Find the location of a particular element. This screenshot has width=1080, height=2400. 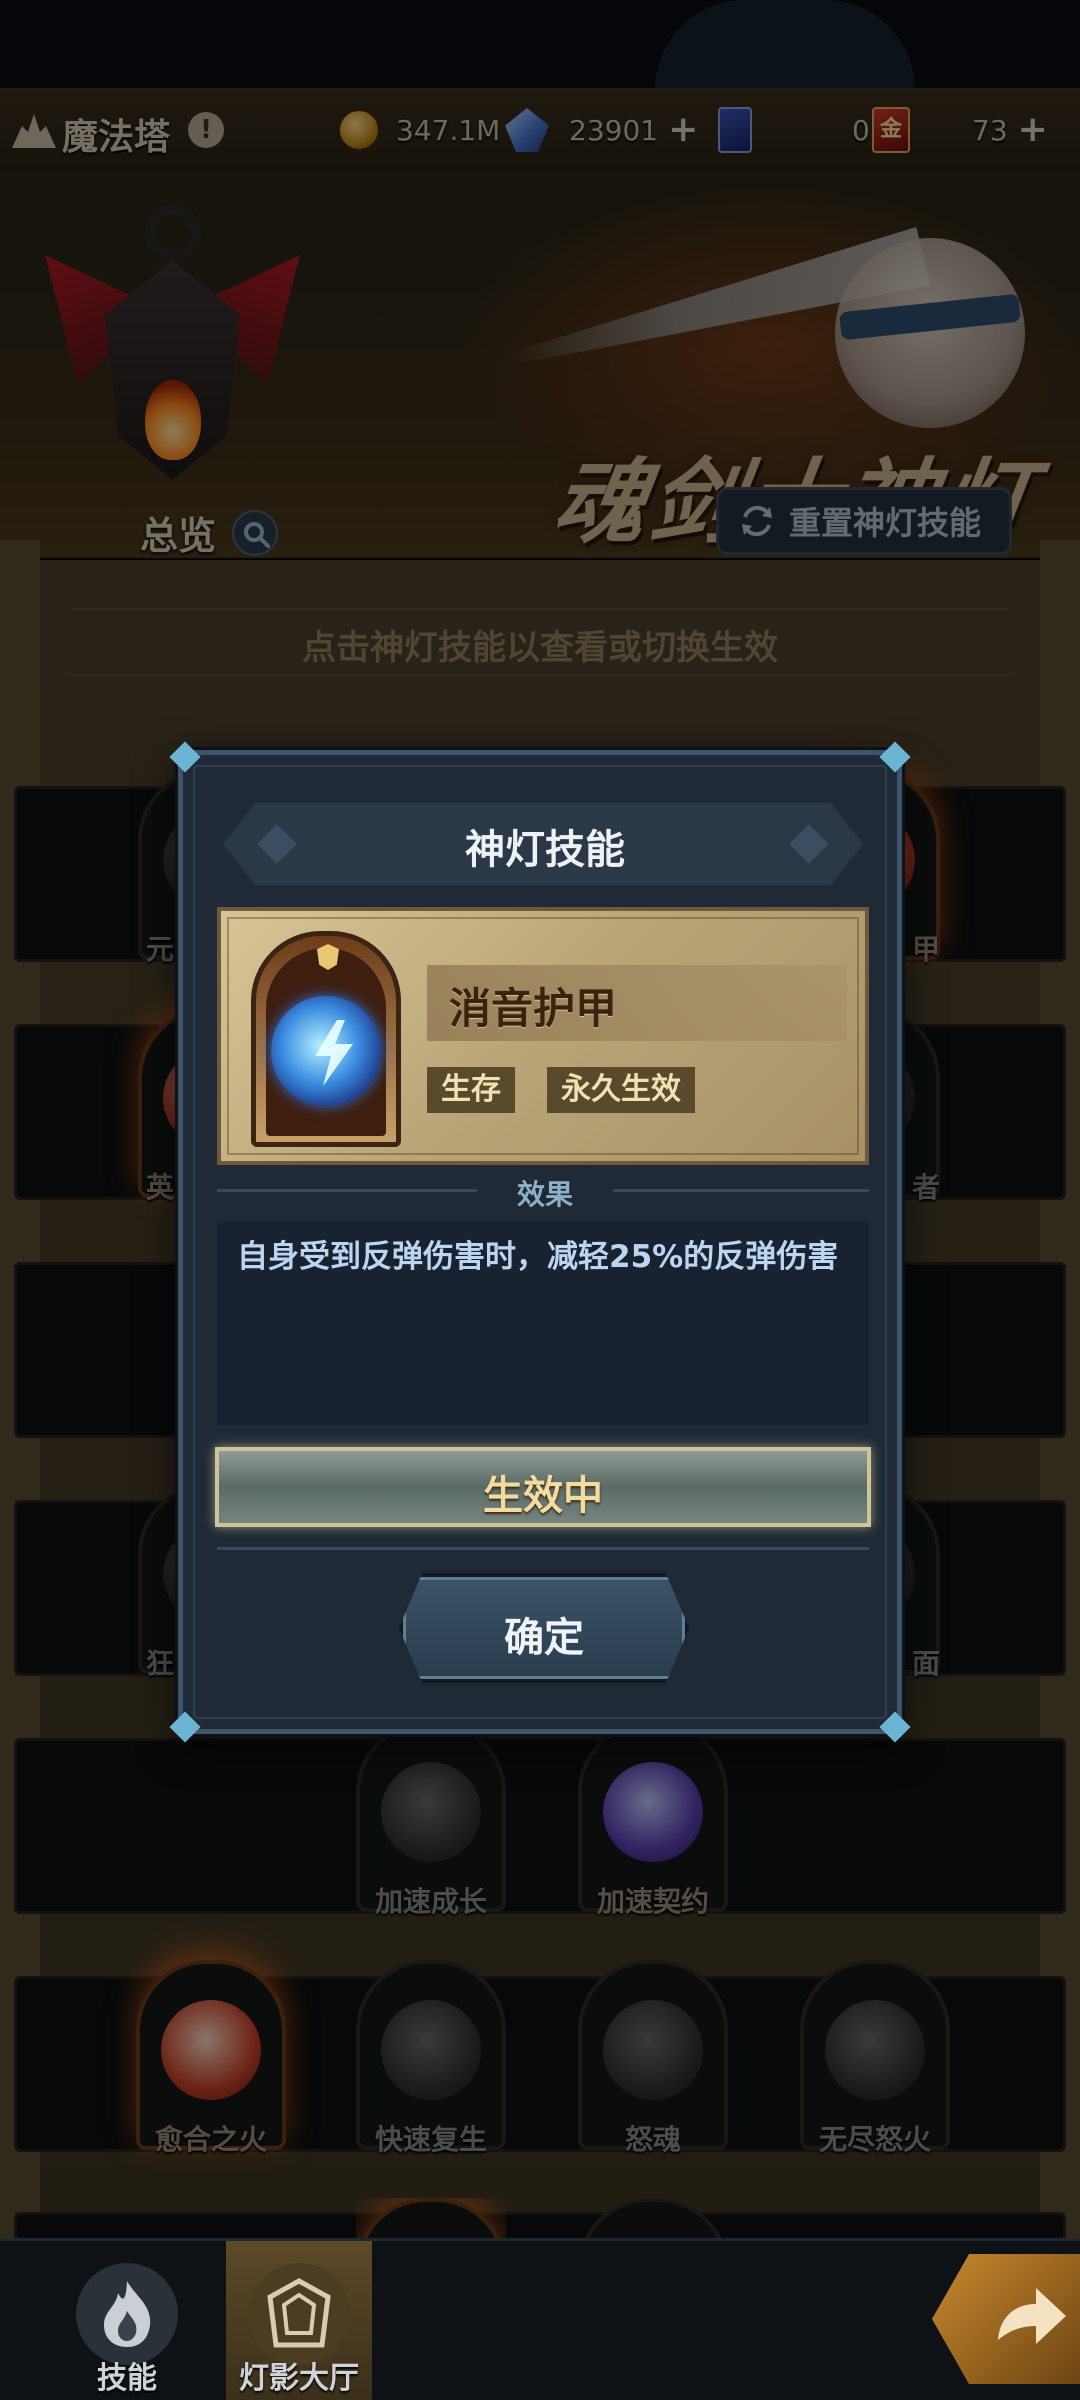

arrow-right-icon is located at coordinates (1032, 2316).